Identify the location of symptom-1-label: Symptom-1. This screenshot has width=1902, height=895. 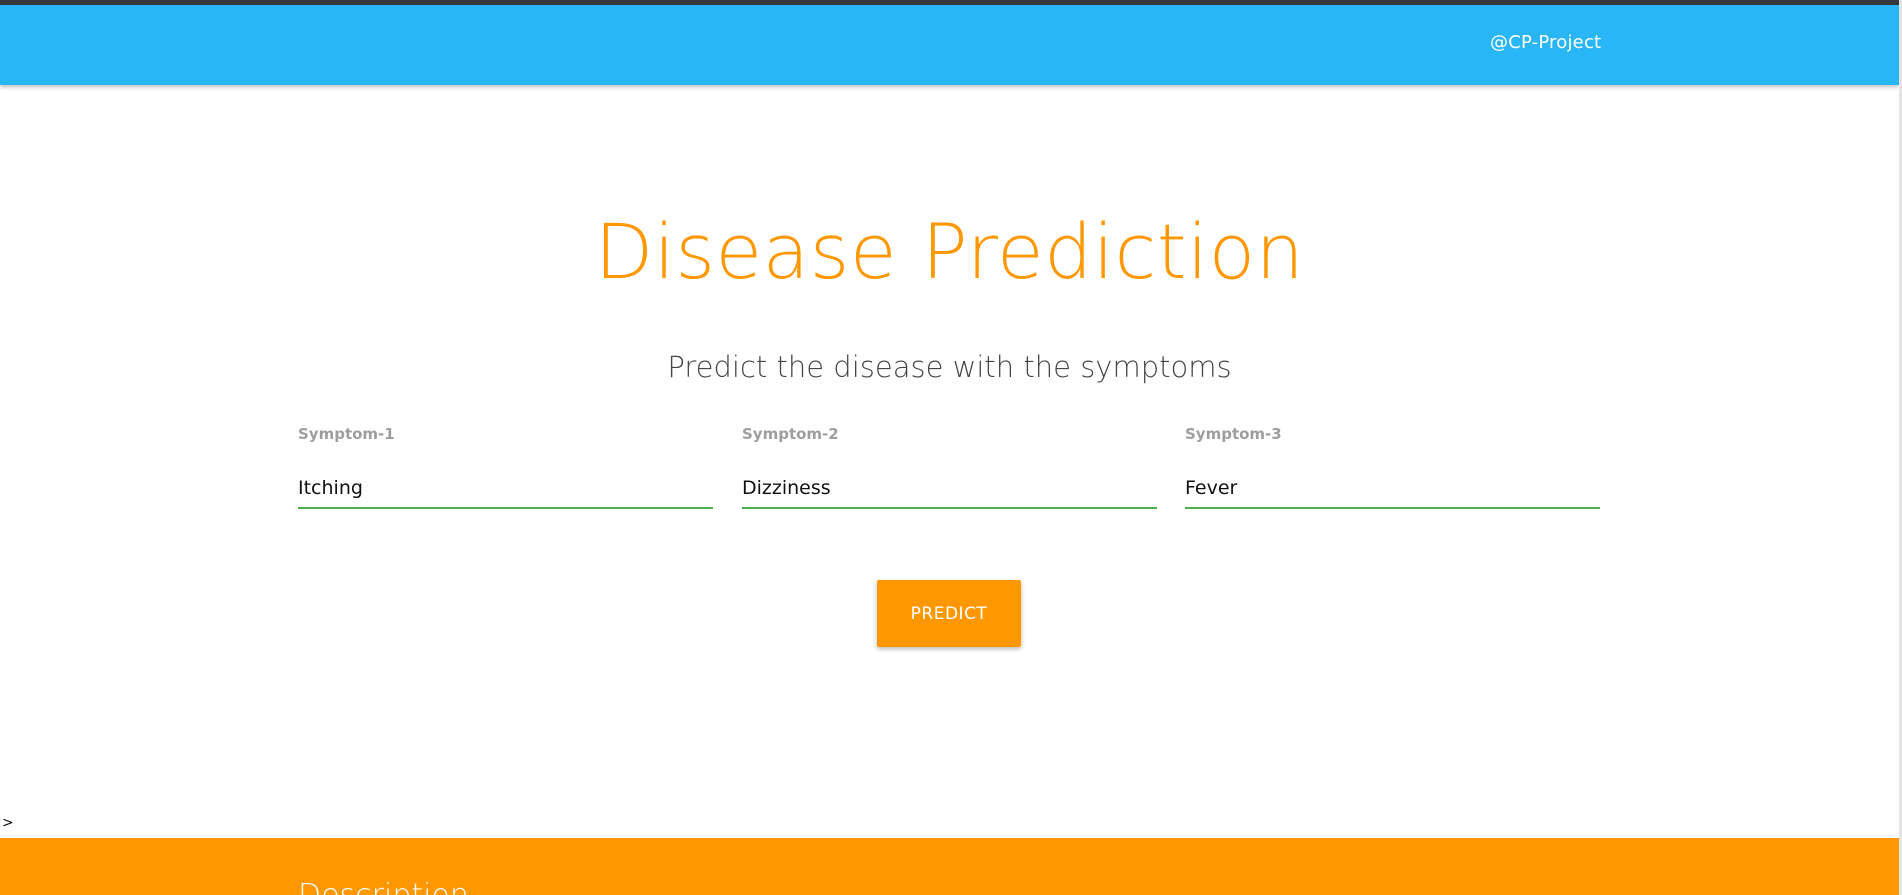
(346, 434).